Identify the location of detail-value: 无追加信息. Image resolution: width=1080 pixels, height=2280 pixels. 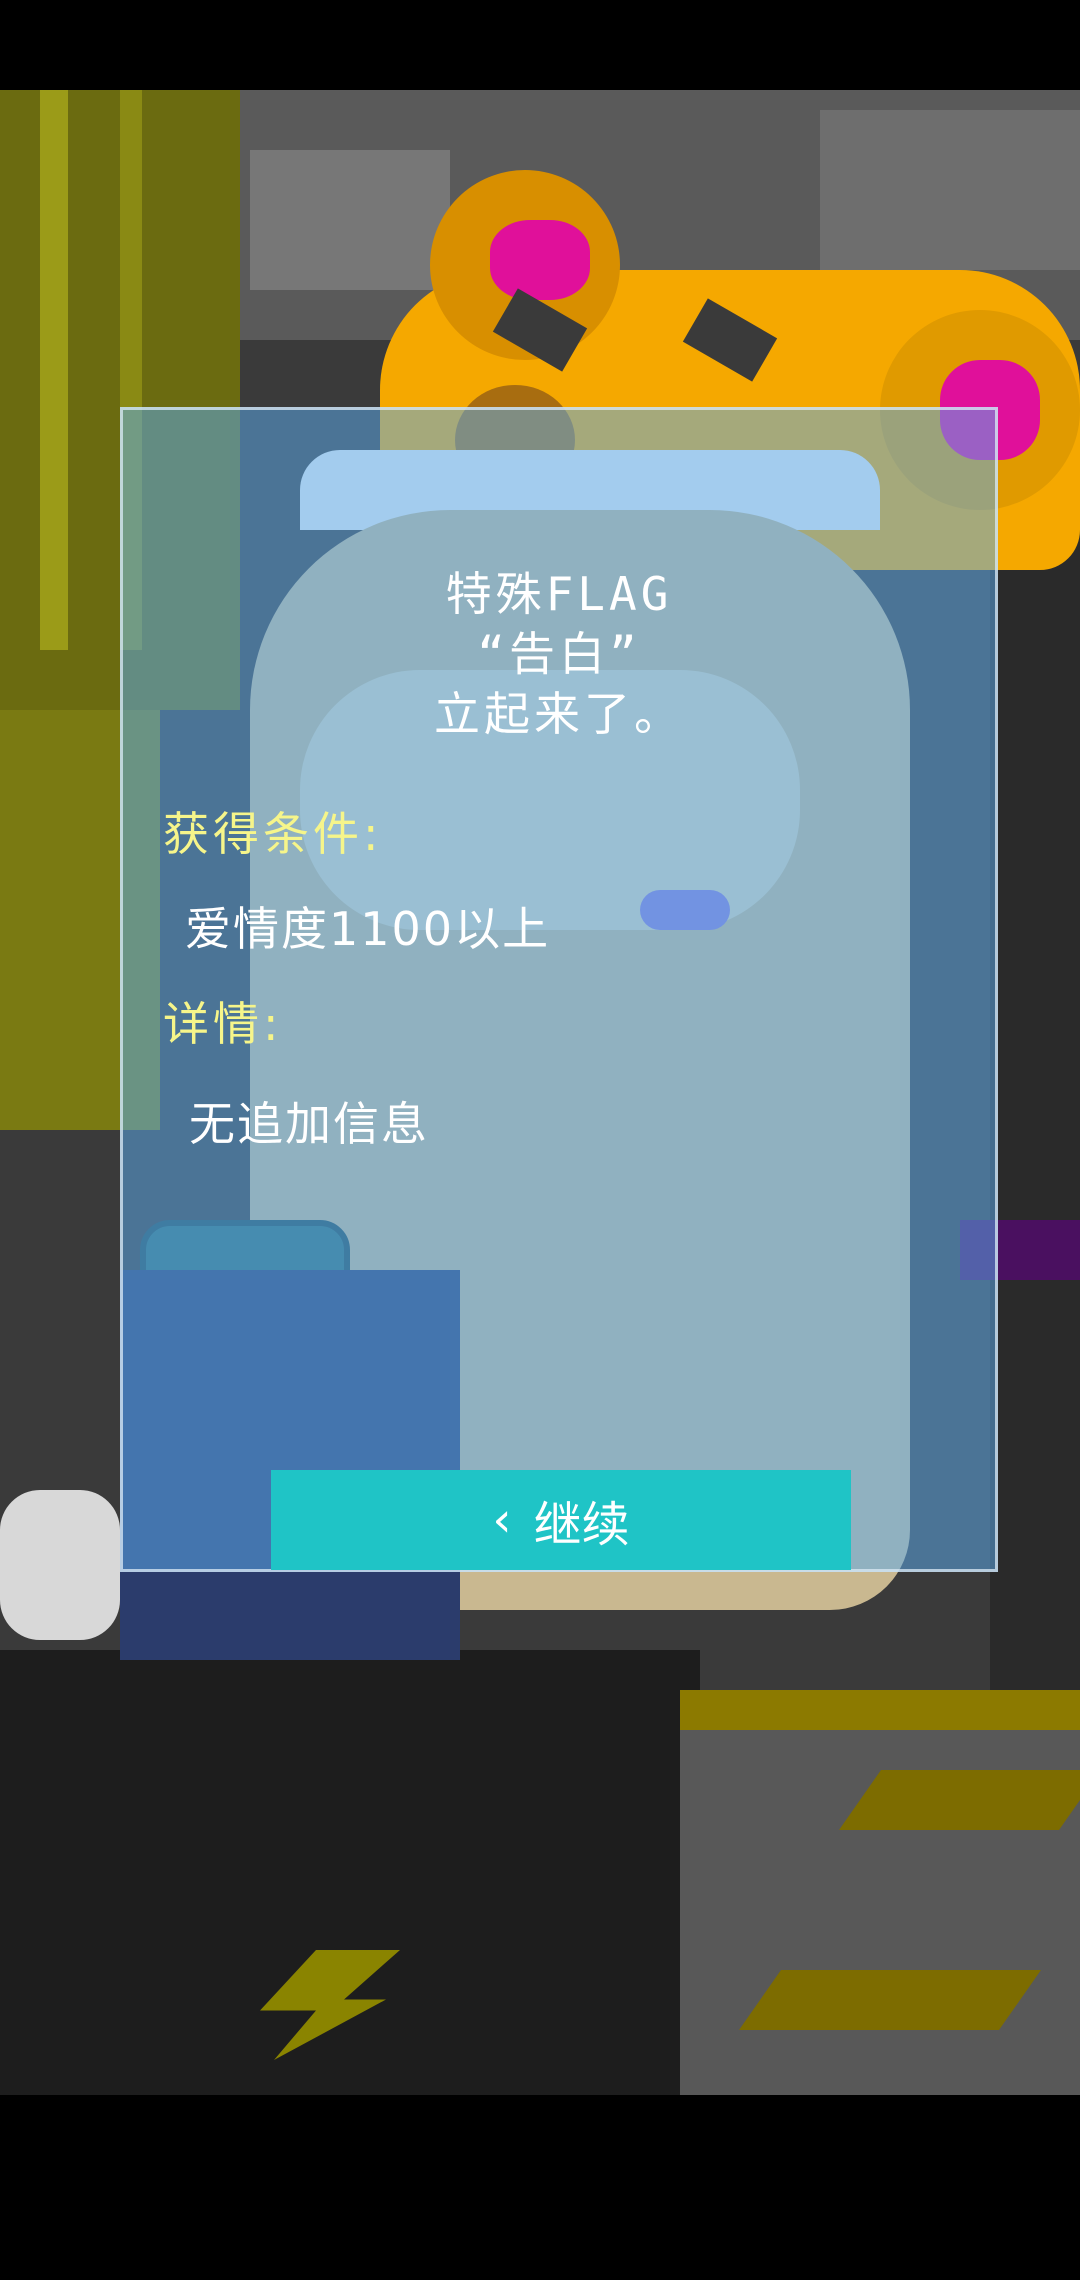
(309, 1124).